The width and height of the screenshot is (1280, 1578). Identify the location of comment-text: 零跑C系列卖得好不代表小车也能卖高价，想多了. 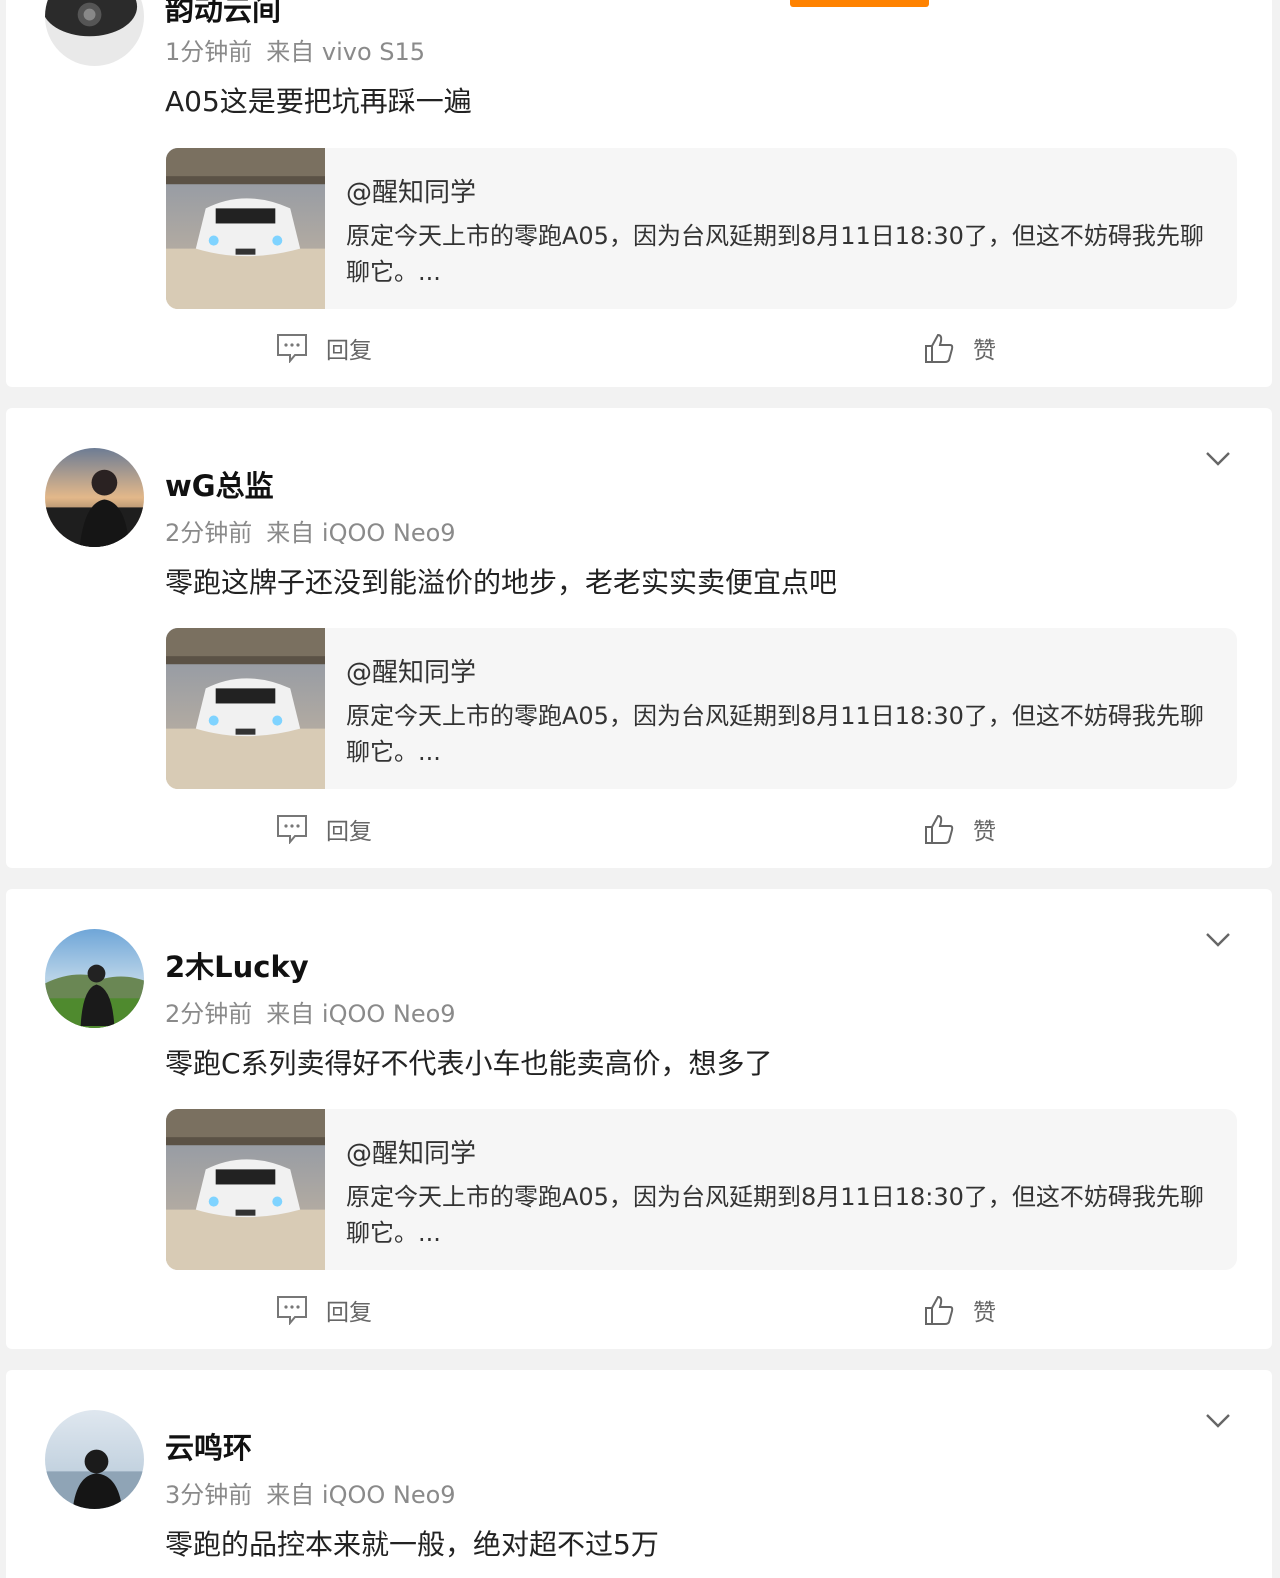
(469, 1063).